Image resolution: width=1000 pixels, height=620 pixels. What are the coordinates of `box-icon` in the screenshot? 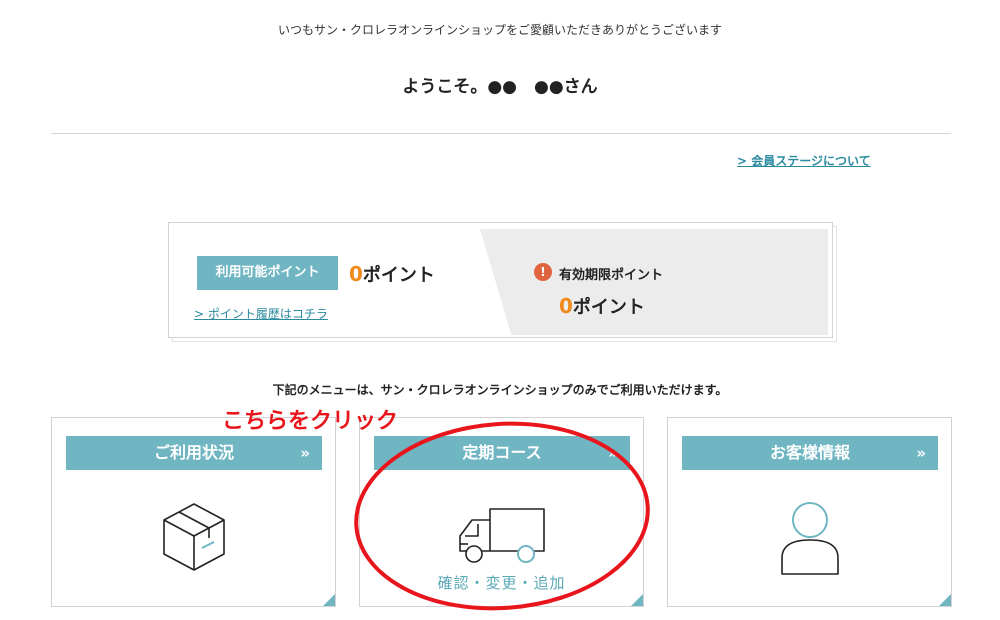 It's located at (194, 537).